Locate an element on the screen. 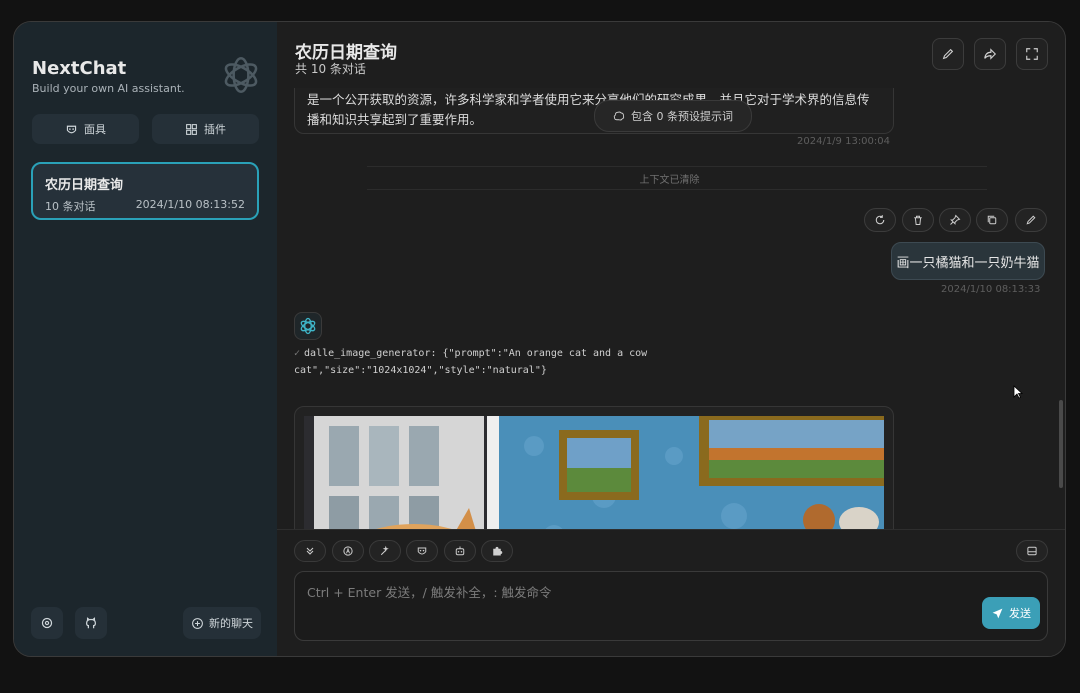 This screenshot has height=693, width=1080. settings-button is located at coordinates (47, 623).